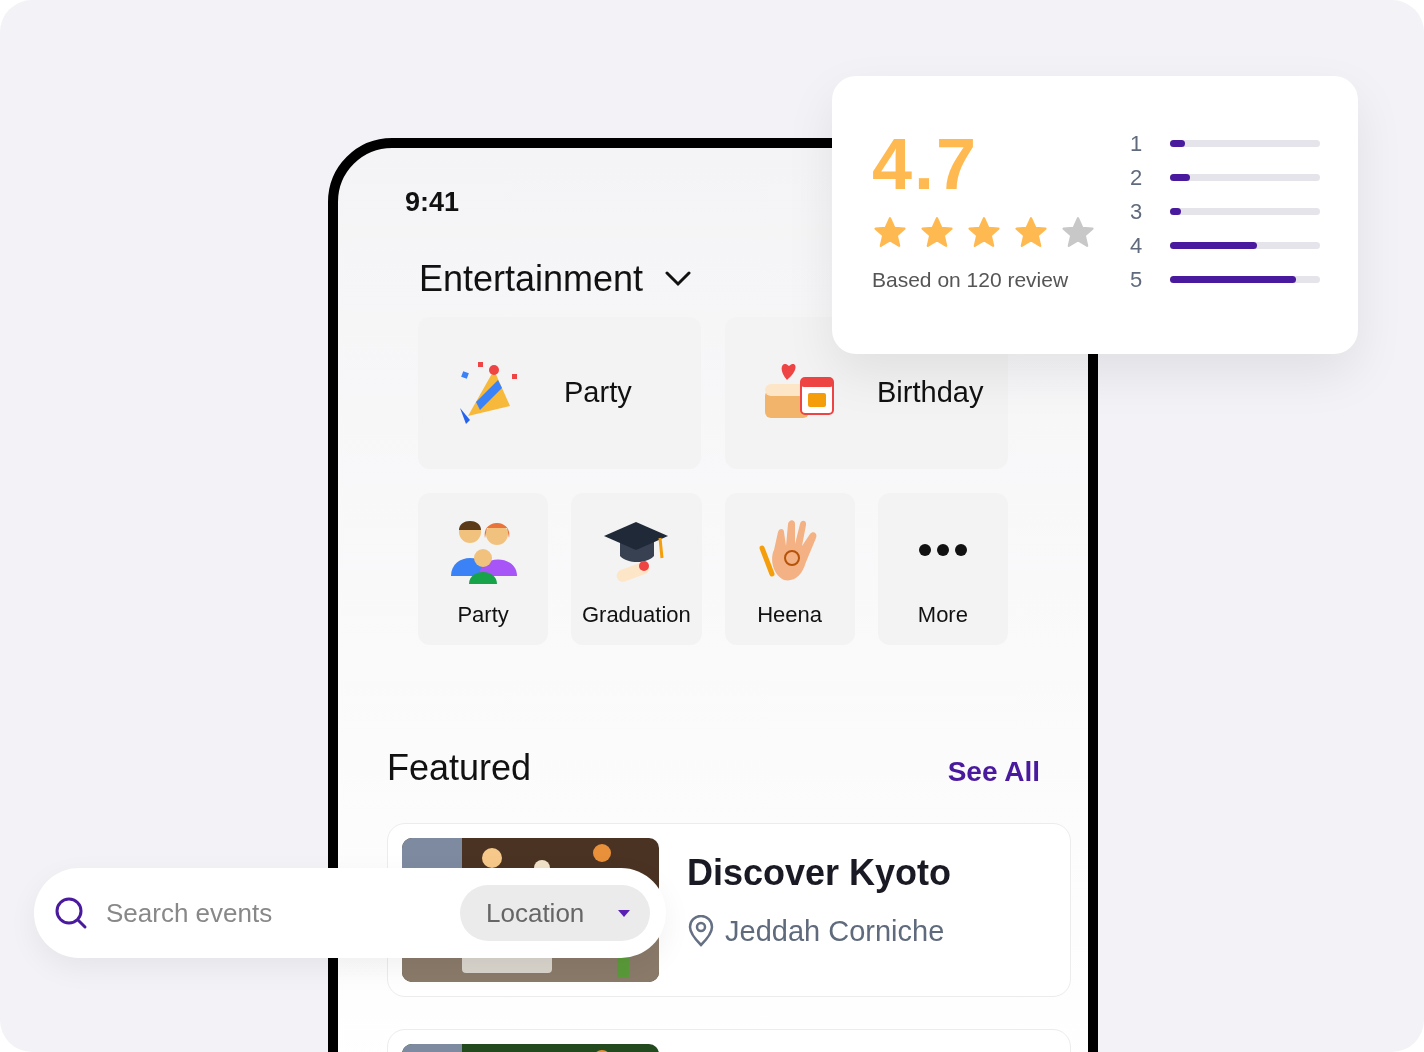  I want to click on rating-level-label: 1, so click(1137, 144).